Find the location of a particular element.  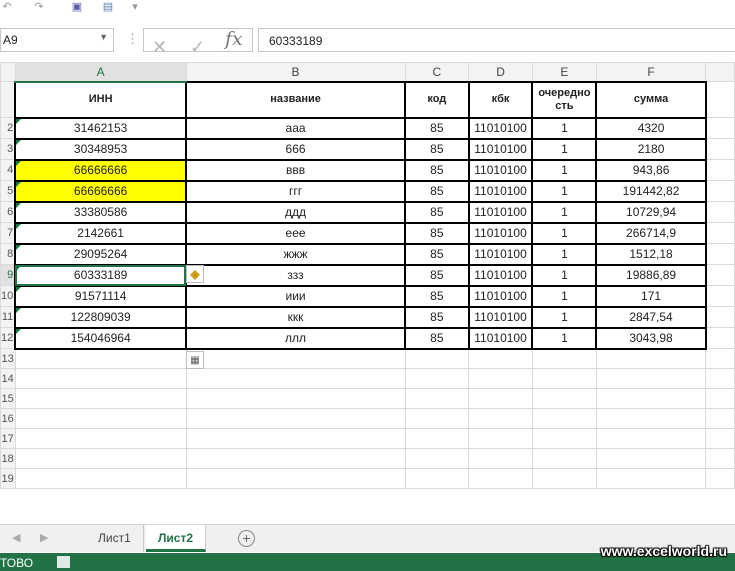

row-header-selected: 9 is located at coordinates (8, 275).